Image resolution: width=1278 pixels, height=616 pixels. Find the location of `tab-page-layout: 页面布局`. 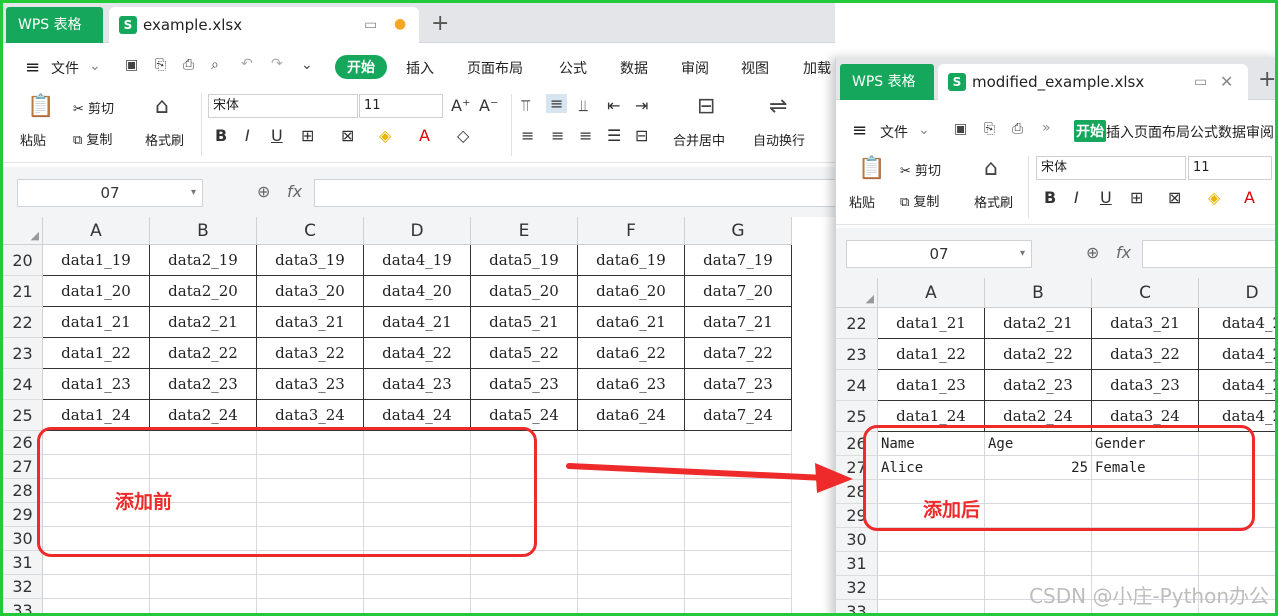

tab-page-layout: 页面布局 is located at coordinates (495, 68).